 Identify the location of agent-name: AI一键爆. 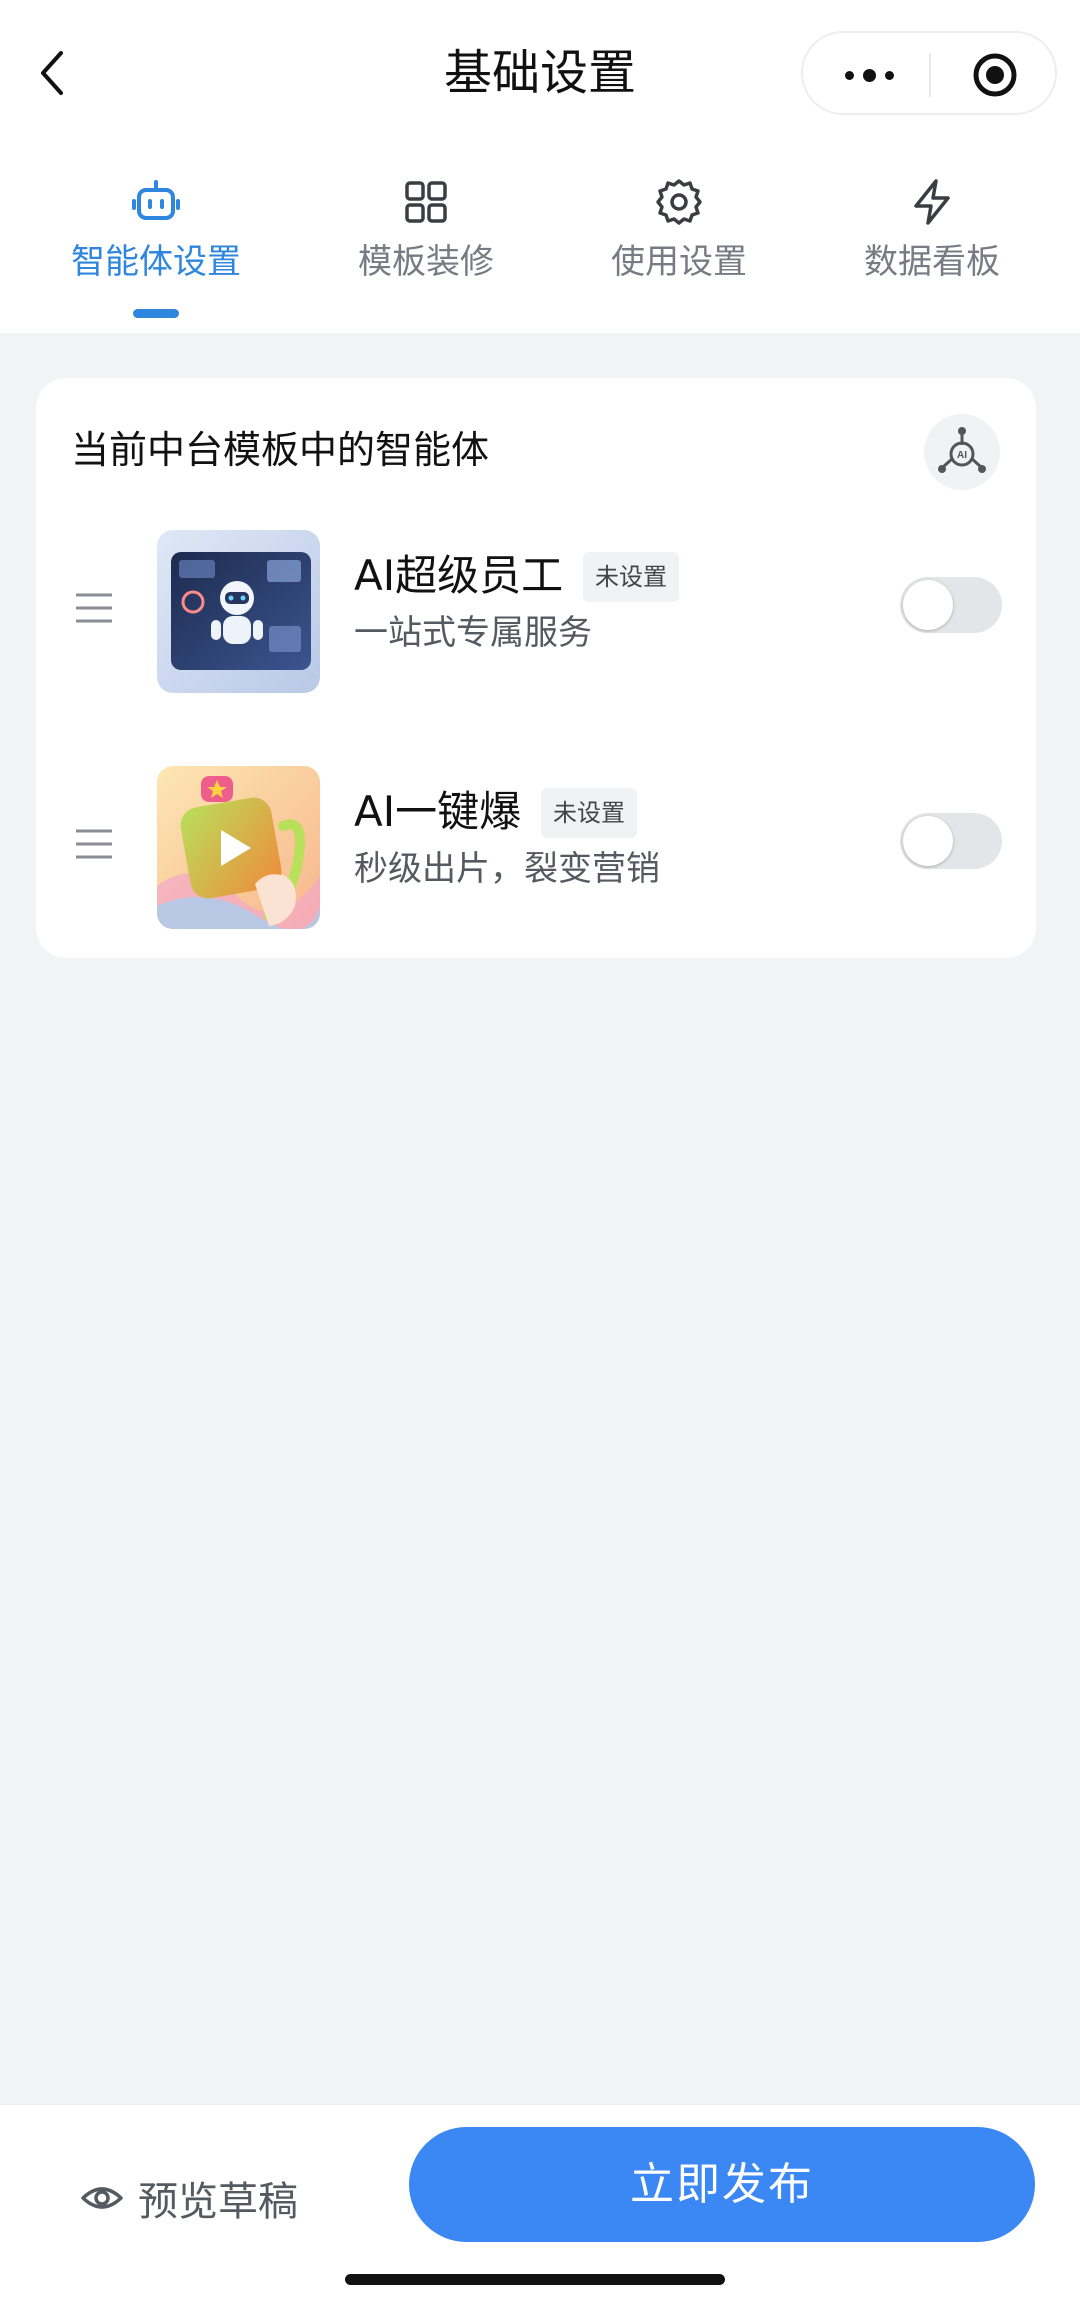
(438, 811).